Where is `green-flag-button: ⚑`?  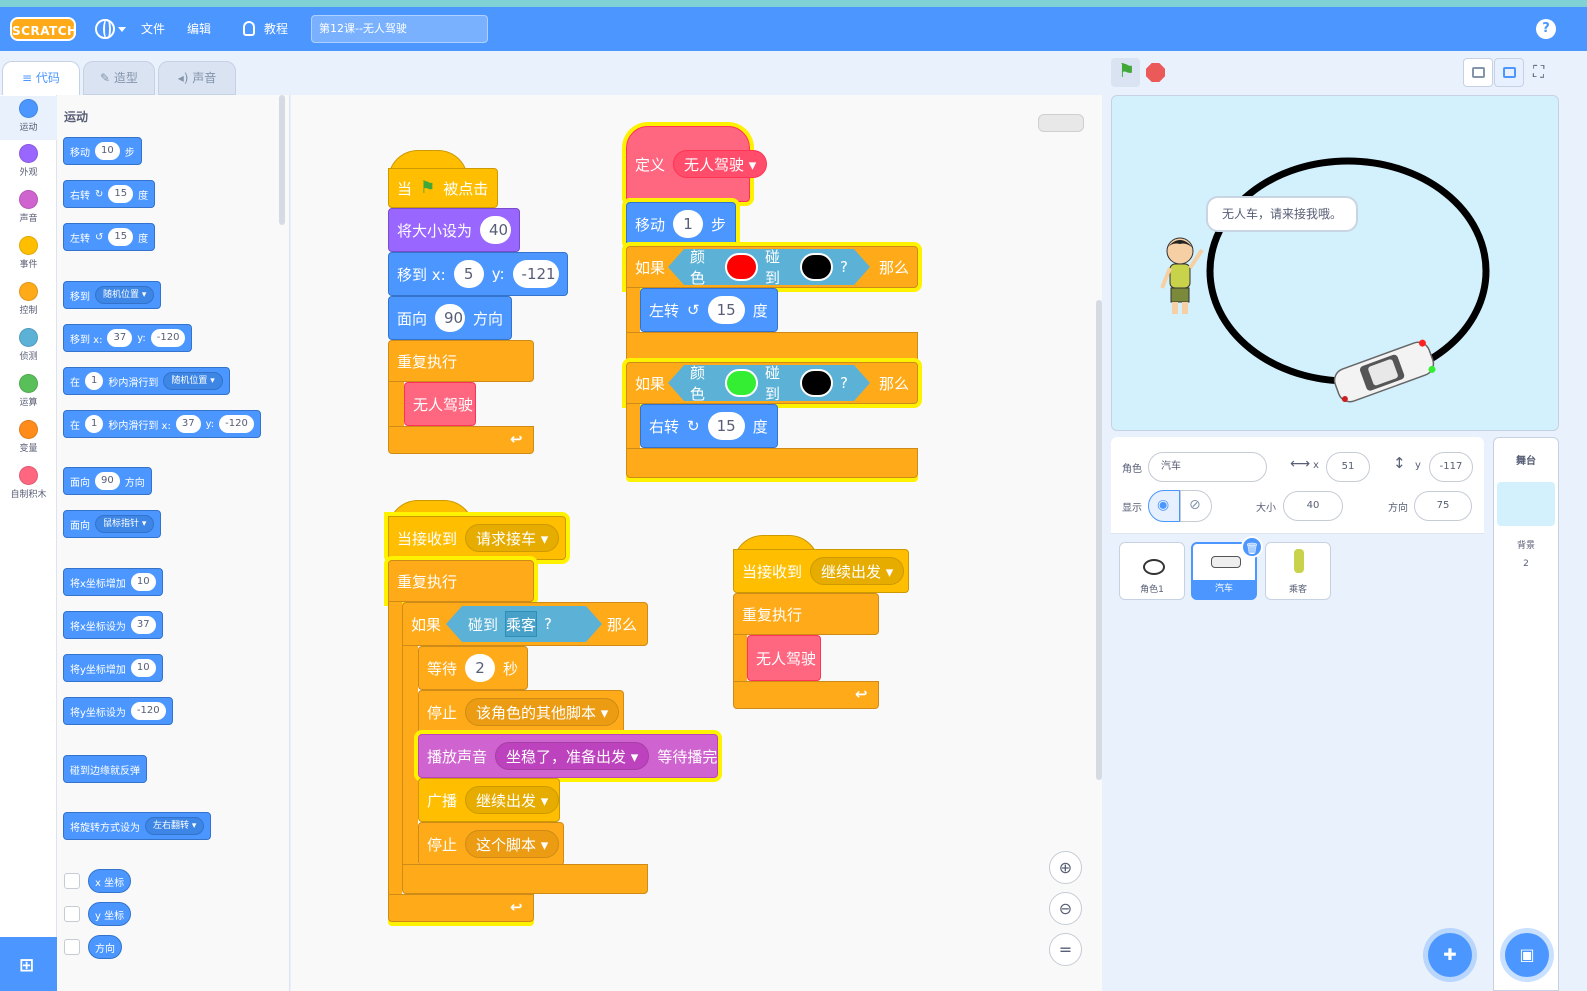
green-flag-button: ⚑ is located at coordinates (1125, 72).